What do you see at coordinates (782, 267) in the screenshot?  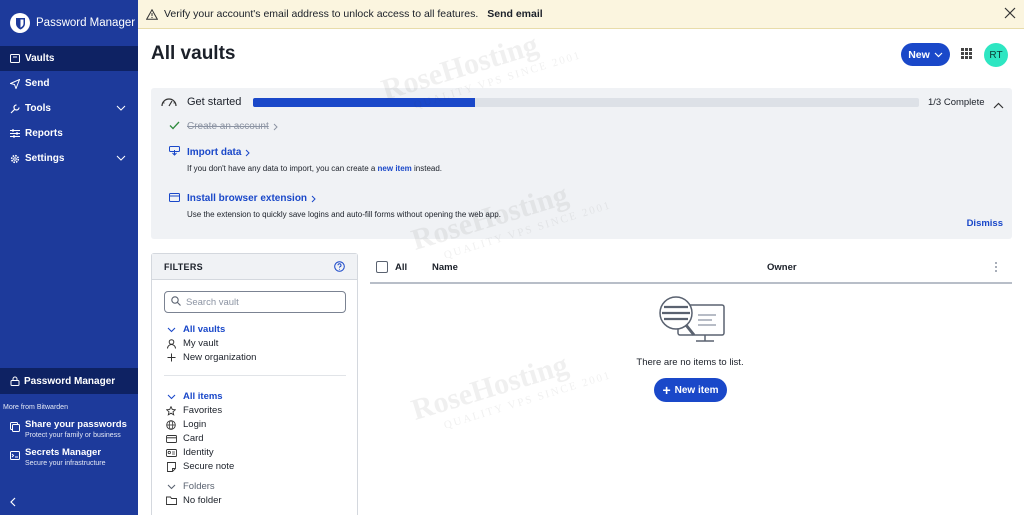 I see `column-owner: Owner` at bounding box center [782, 267].